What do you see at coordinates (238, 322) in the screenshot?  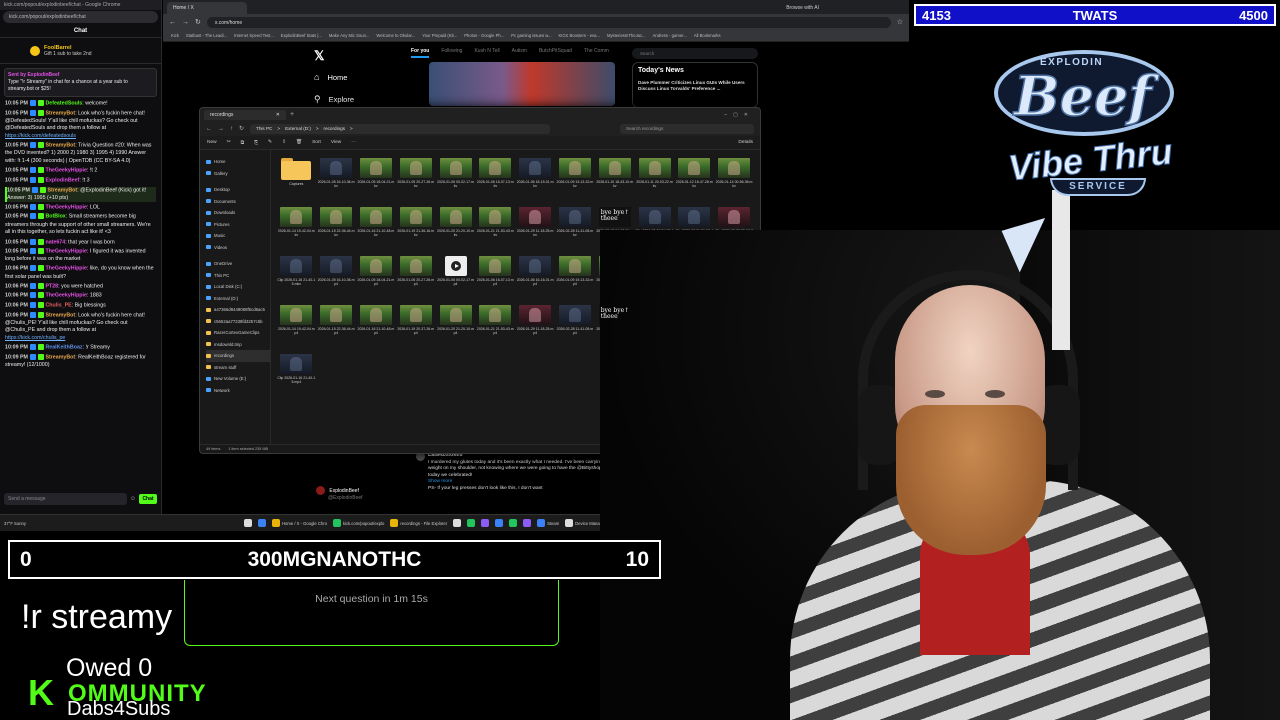 I see `nav-item: c5652aa77238fd3257c5b` at bounding box center [238, 322].